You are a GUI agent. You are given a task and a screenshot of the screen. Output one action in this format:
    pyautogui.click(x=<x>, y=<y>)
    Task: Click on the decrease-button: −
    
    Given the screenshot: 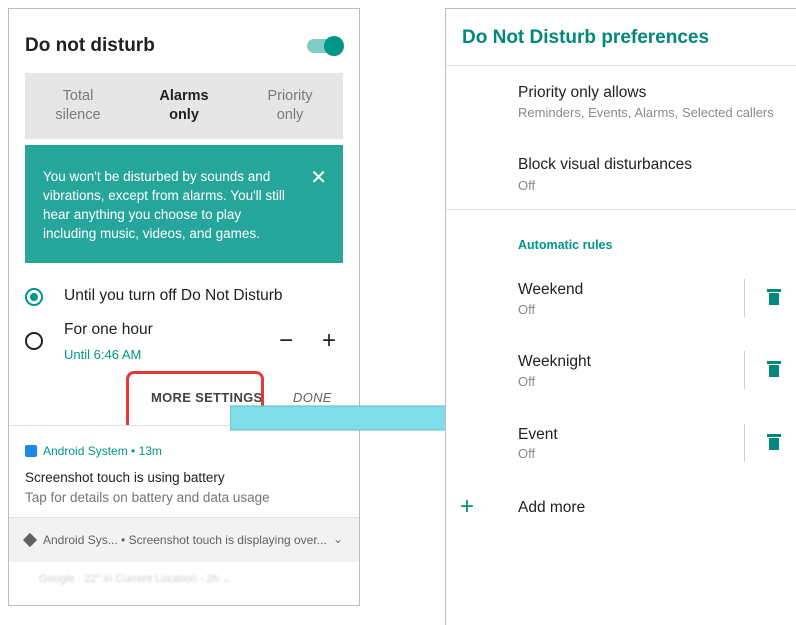 What is the action you would take?
    pyautogui.click(x=286, y=341)
    